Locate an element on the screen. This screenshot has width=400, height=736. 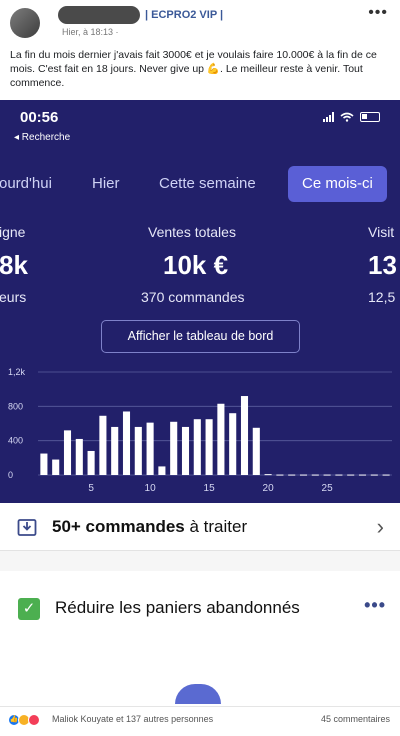
redacted-author-name is located at coordinates (99, 15).